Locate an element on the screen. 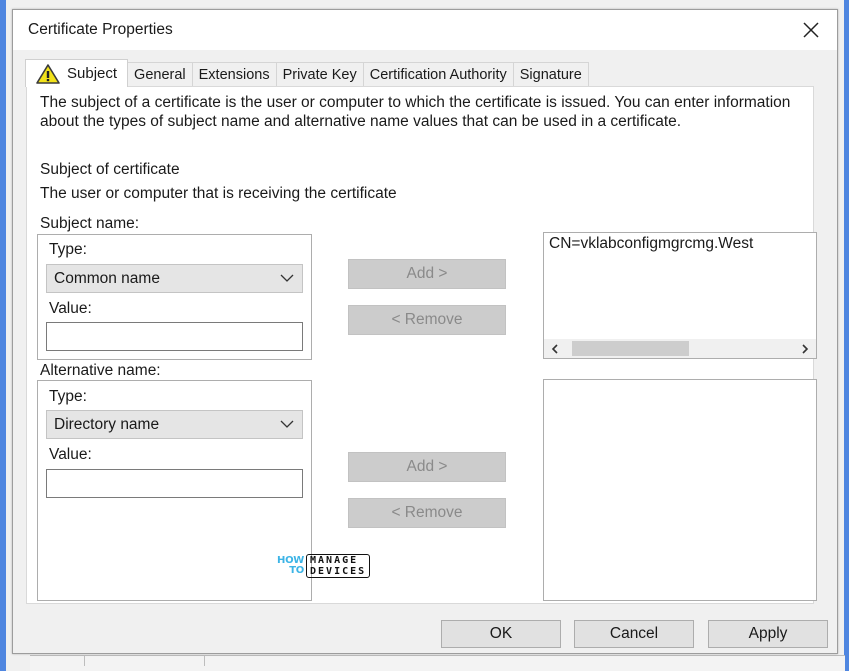  button-label: Cancel is located at coordinates (634, 633).